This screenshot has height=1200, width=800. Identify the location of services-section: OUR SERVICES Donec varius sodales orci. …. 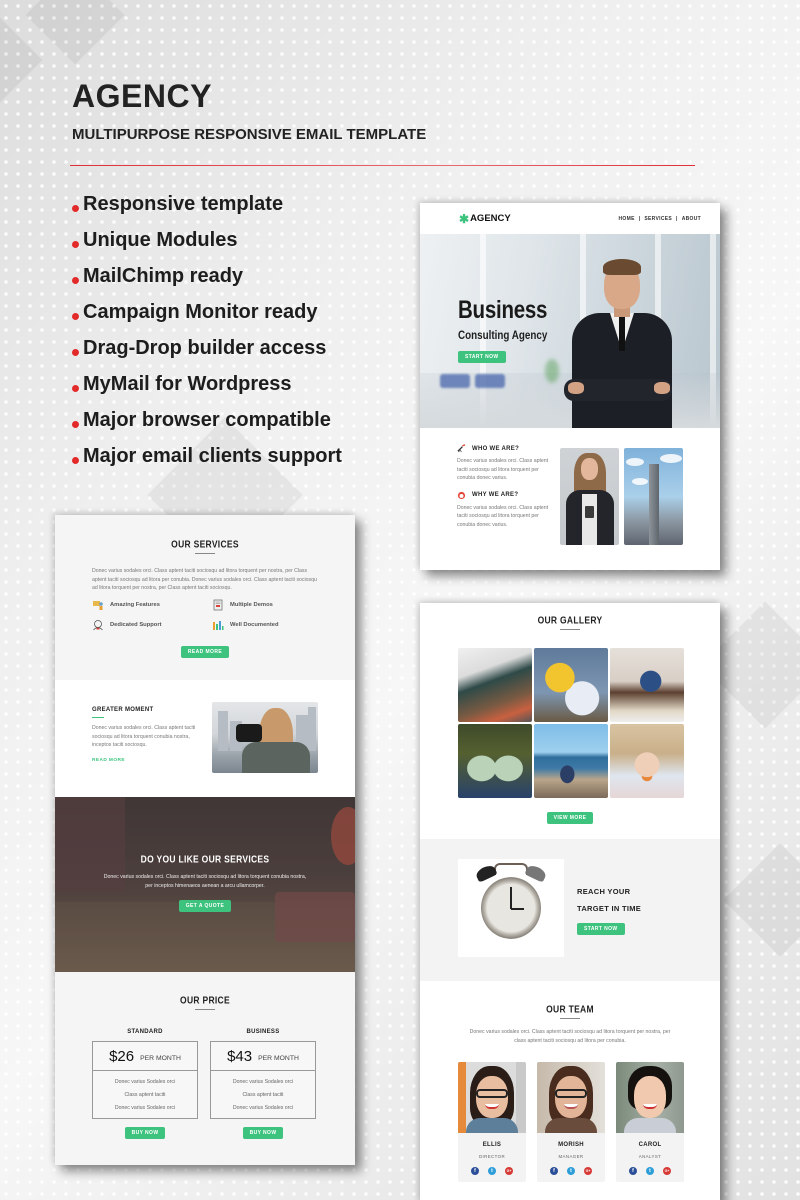
(205, 597).